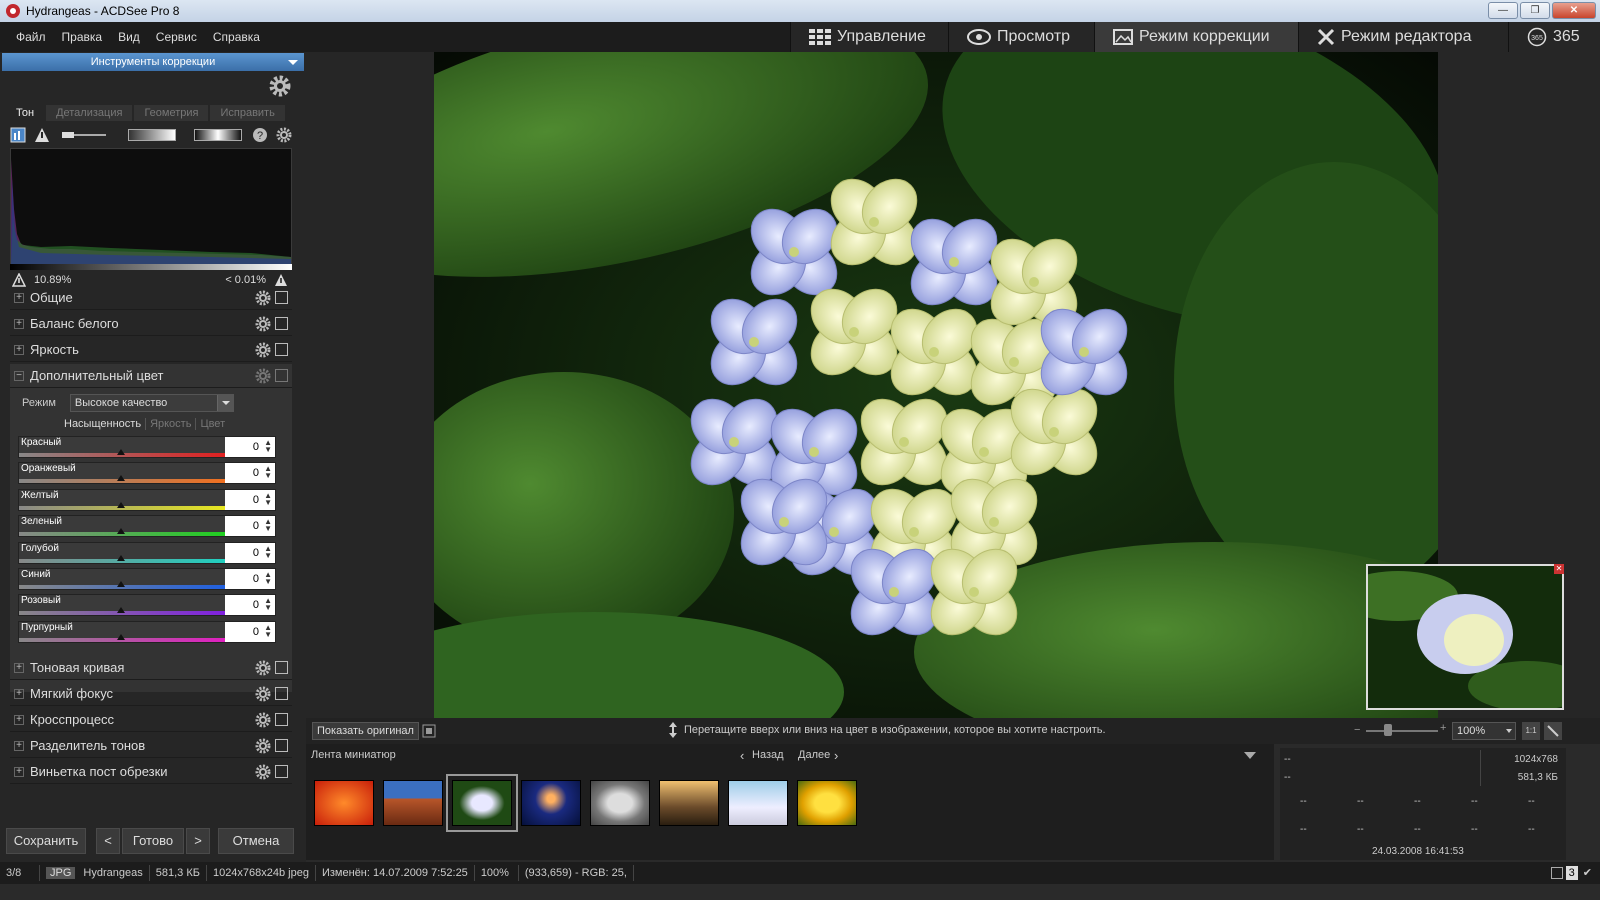 The image size is (1600, 900). I want to click on section-soft-focus: + Мягкий фокус, so click(151, 694).